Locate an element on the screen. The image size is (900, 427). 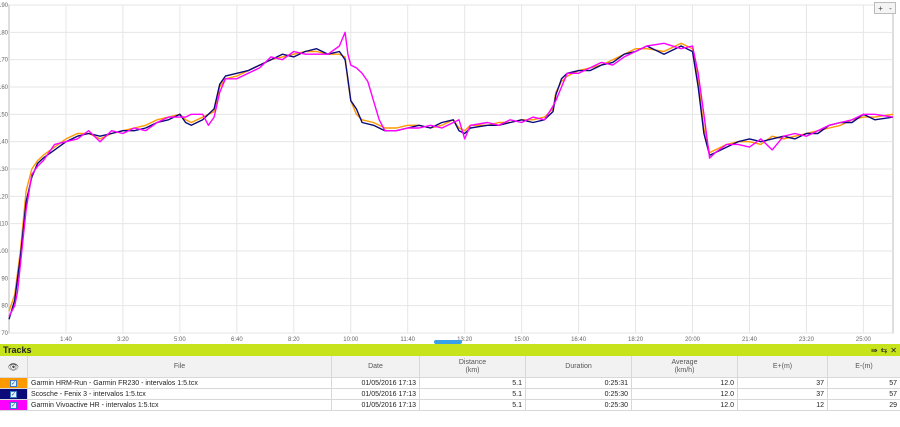
elevation-gain-column-header: E+(m) is located at coordinates (783, 366).